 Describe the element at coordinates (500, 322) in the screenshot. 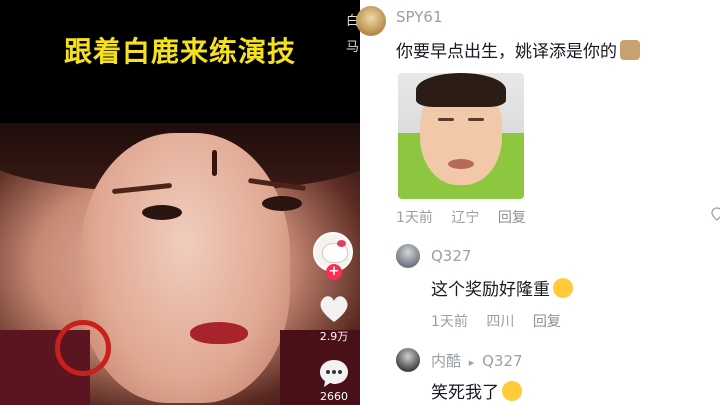

I see `reply-location: 四川` at that location.